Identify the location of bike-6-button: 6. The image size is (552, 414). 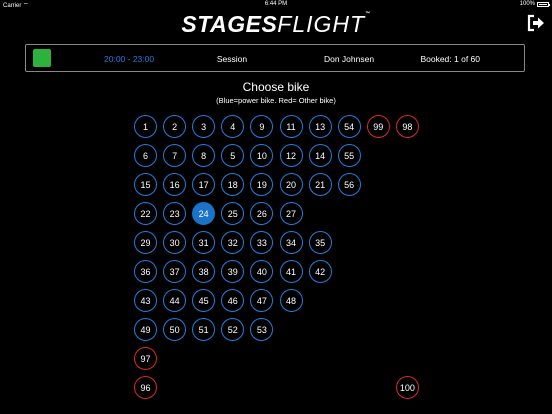
(145, 155).